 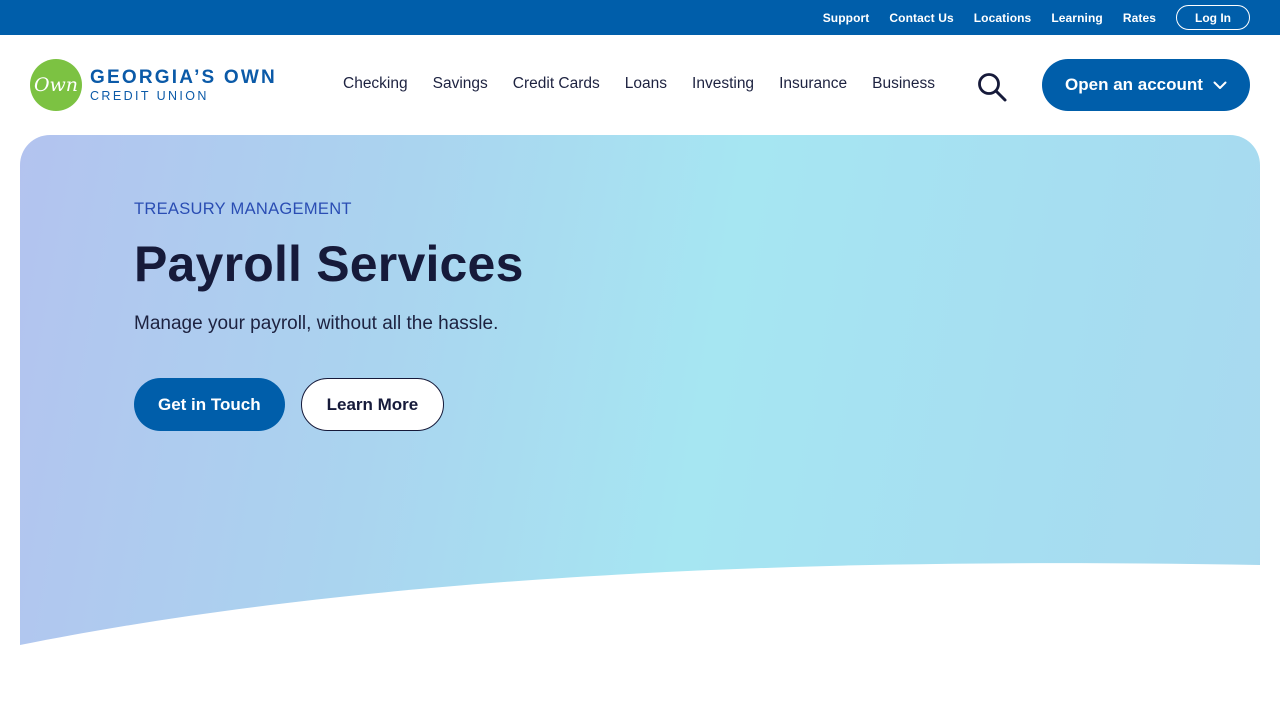 I want to click on nav-item-checking: Checking, so click(x=375, y=84).